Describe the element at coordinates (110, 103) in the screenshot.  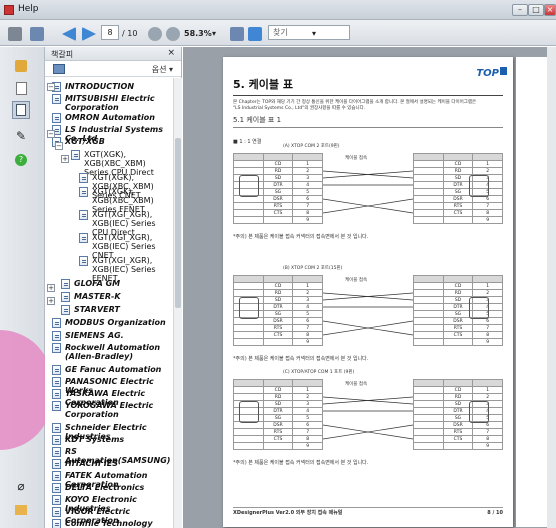
I see `bookmark-item: MITSUBISHI Electric Corporation` at that location.